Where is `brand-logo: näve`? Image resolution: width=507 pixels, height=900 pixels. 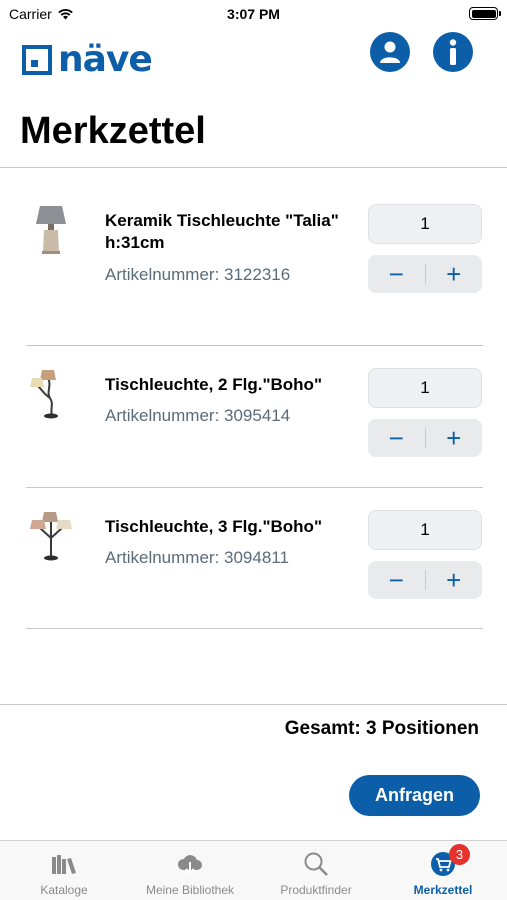 brand-logo: näve is located at coordinates (87, 59).